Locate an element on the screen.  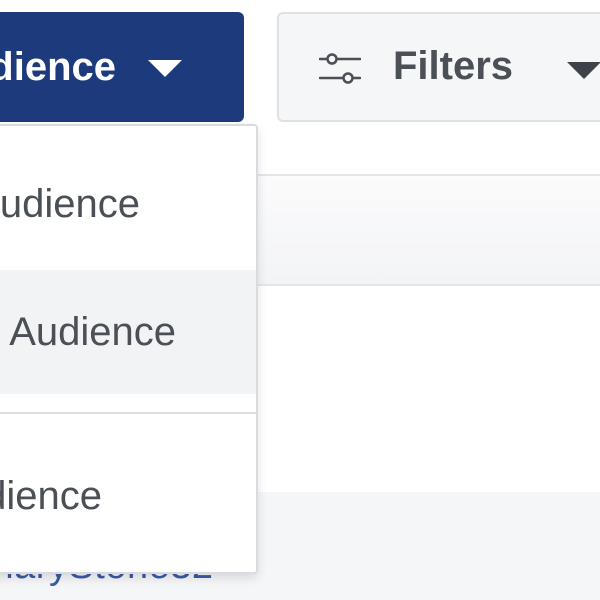
audience-dropdown-button: Audience is located at coordinates (122, 67).